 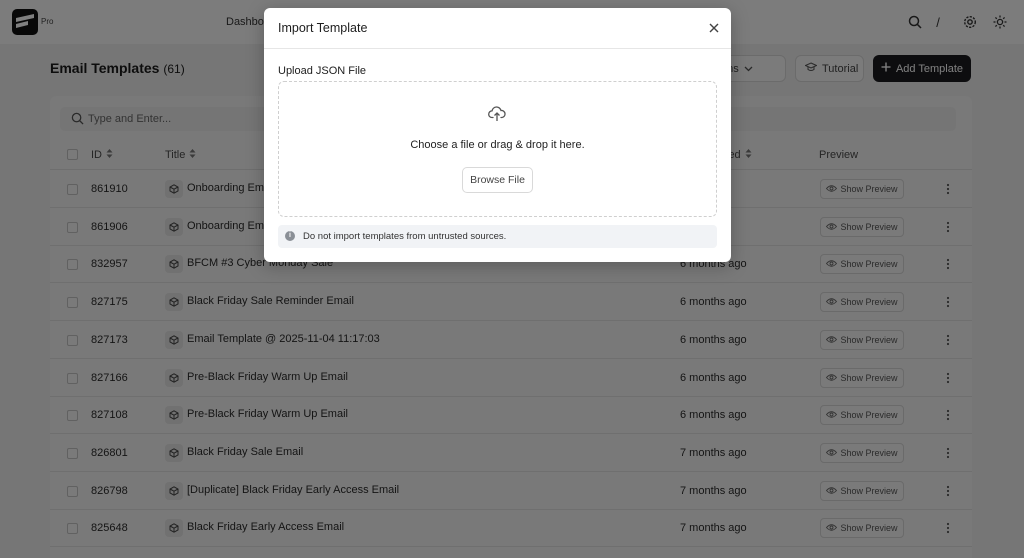 What do you see at coordinates (290, 236) in the screenshot?
I see `info-icon: i` at bounding box center [290, 236].